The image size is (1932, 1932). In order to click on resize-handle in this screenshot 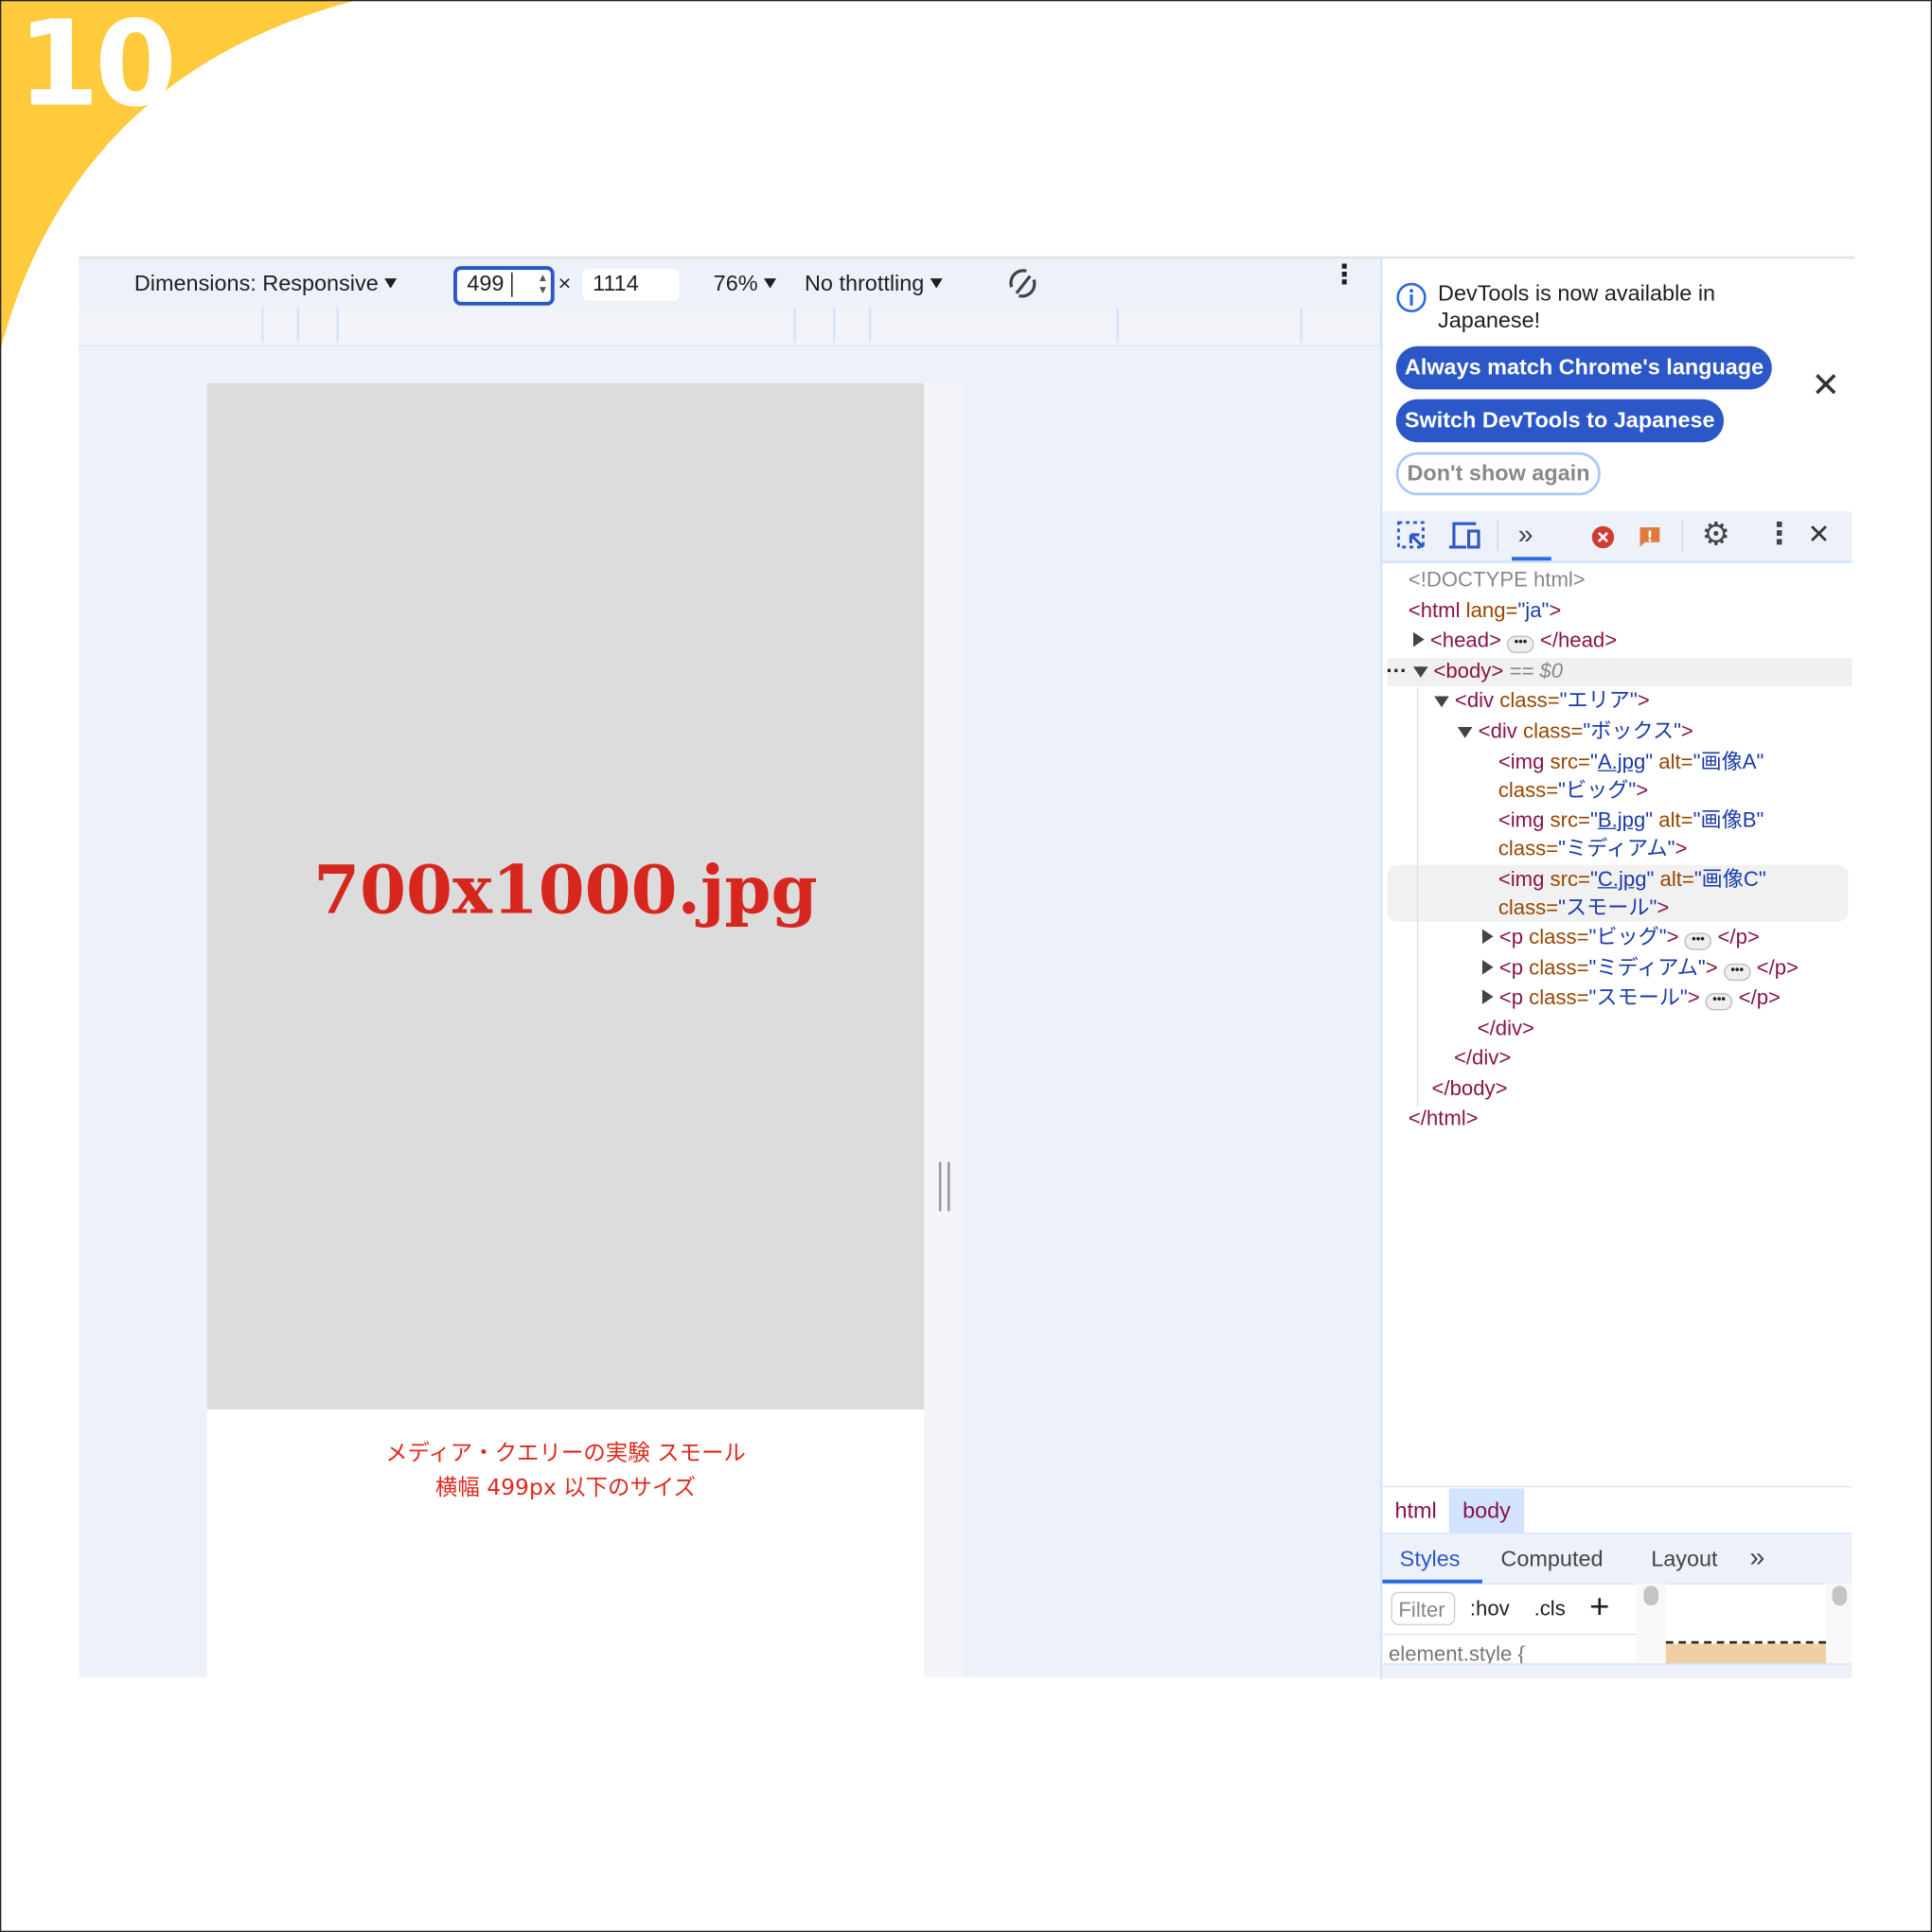, I will do `click(944, 1186)`.